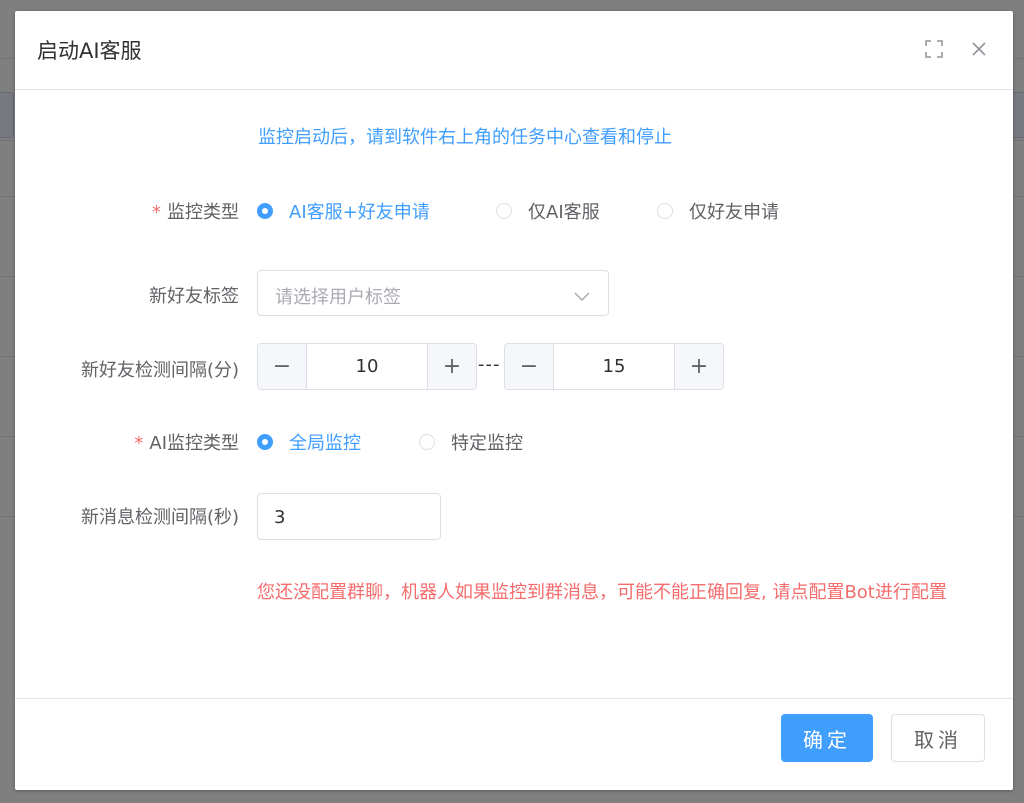 The image size is (1024, 803). I want to click on friend-interval-min-value: 10, so click(367, 366).